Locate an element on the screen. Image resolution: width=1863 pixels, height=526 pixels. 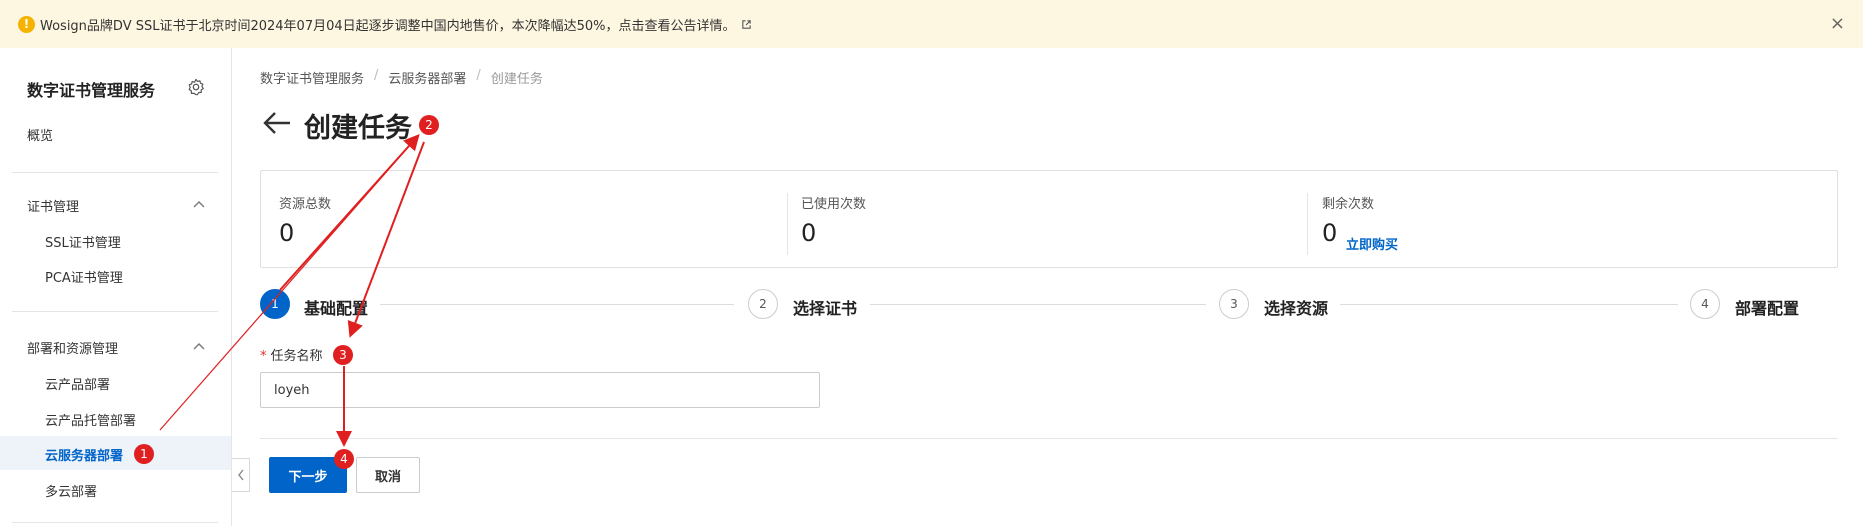
breadcrumb: 数字证书管理服务 / 云服务器部署 / 创建任务 is located at coordinates (401, 77).